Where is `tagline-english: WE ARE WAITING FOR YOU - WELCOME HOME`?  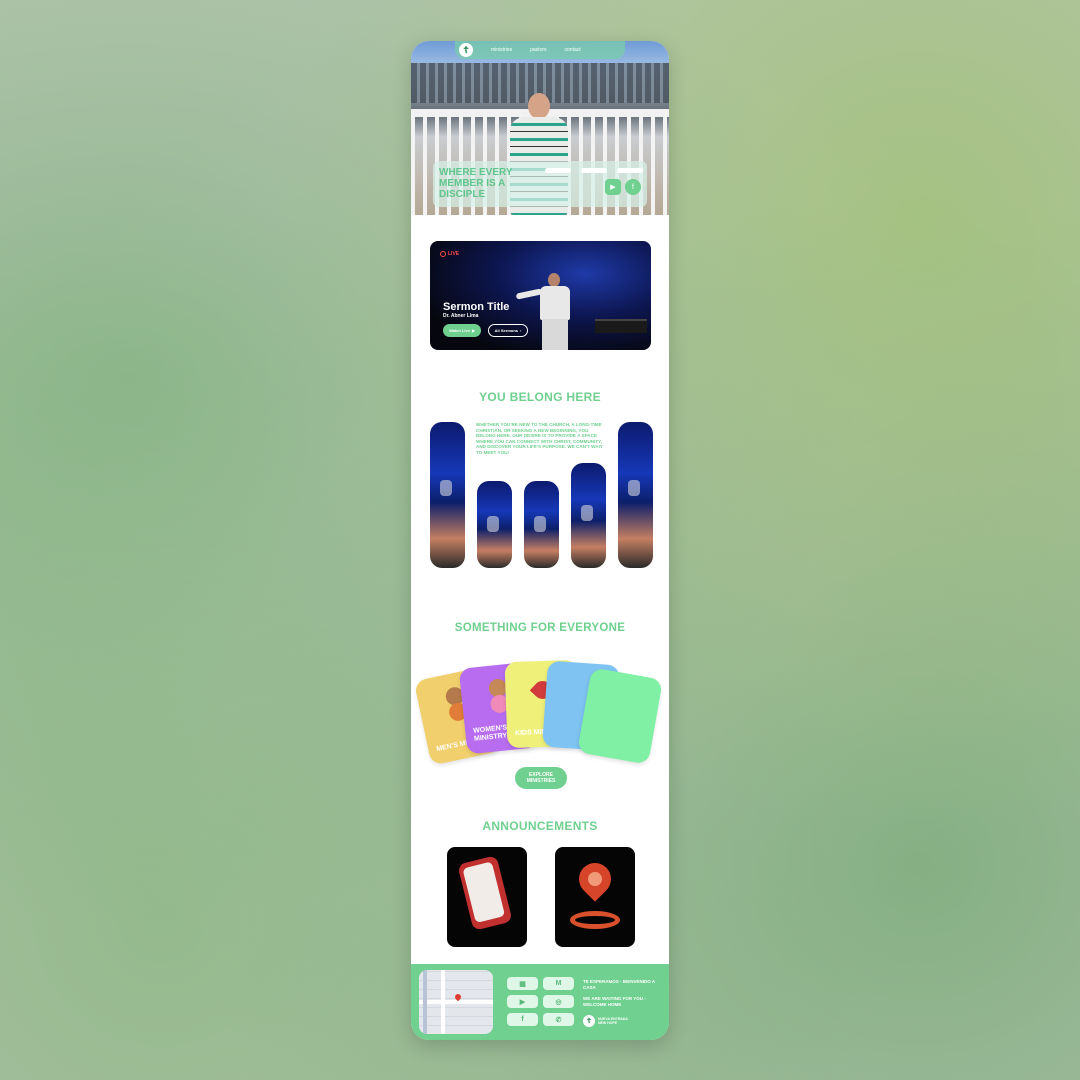
tagline-english: WE ARE WAITING FOR YOU - WELCOME HOME is located at coordinates (614, 1001).